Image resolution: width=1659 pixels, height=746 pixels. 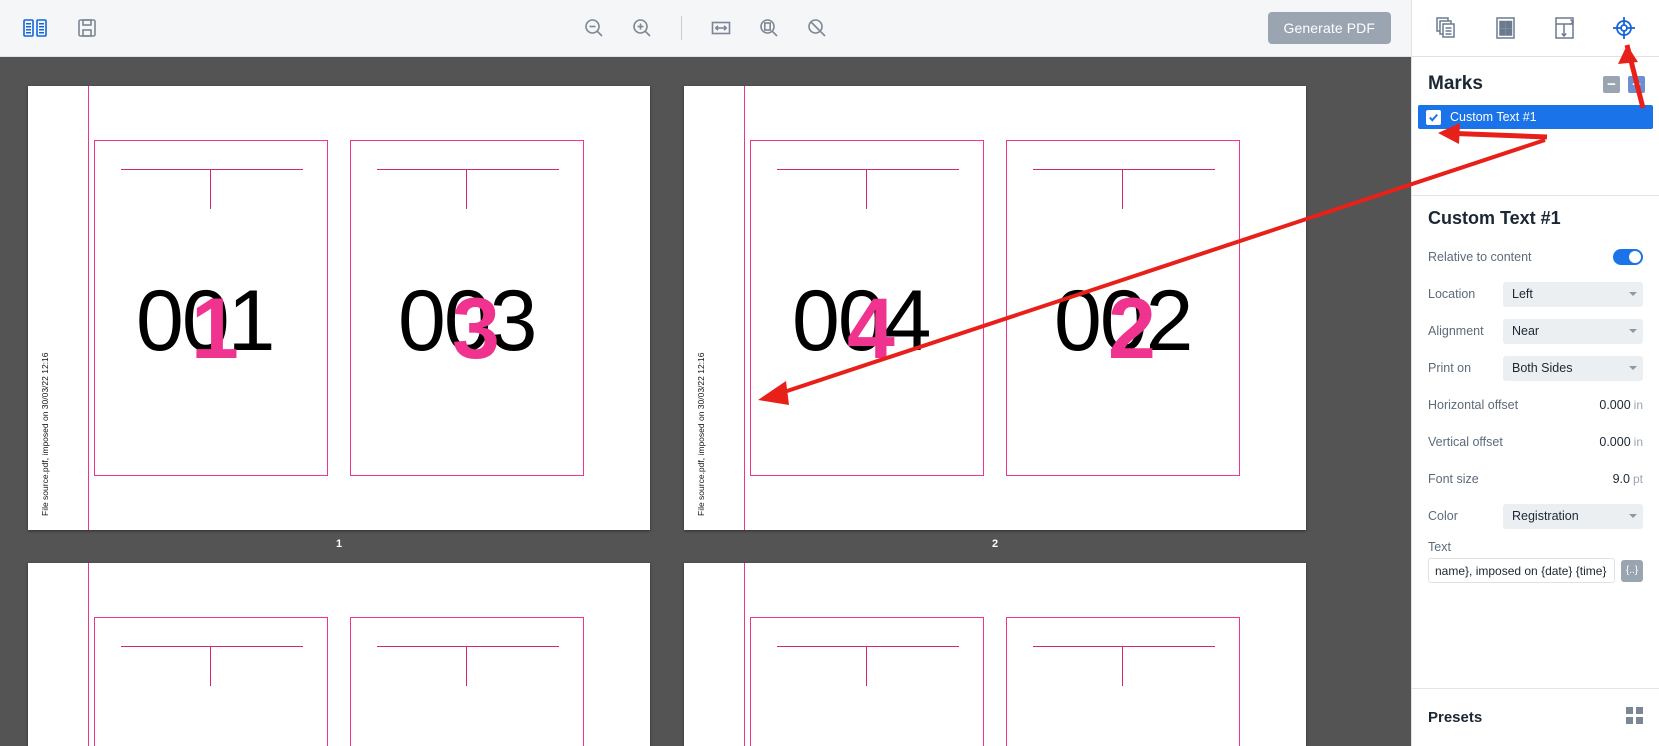 I want to click on font-size-label: Font size, so click(x=1453, y=479).